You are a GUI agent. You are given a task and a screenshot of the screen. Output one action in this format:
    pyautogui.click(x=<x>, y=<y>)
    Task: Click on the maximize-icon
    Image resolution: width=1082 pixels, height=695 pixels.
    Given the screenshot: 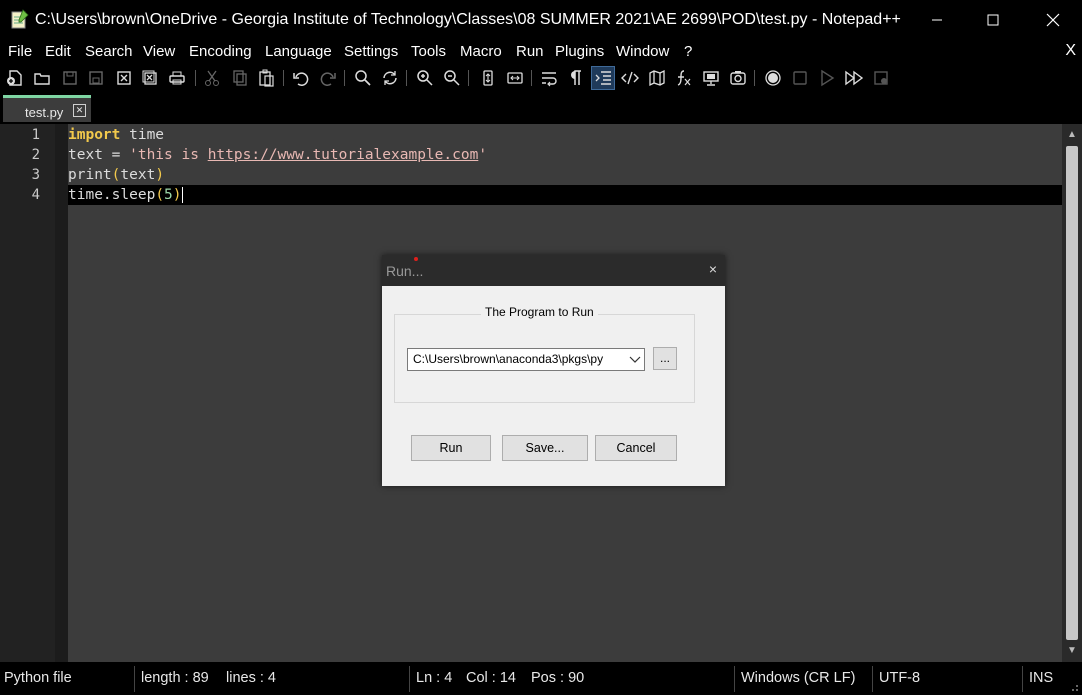 What is the action you would take?
    pyautogui.click(x=993, y=20)
    